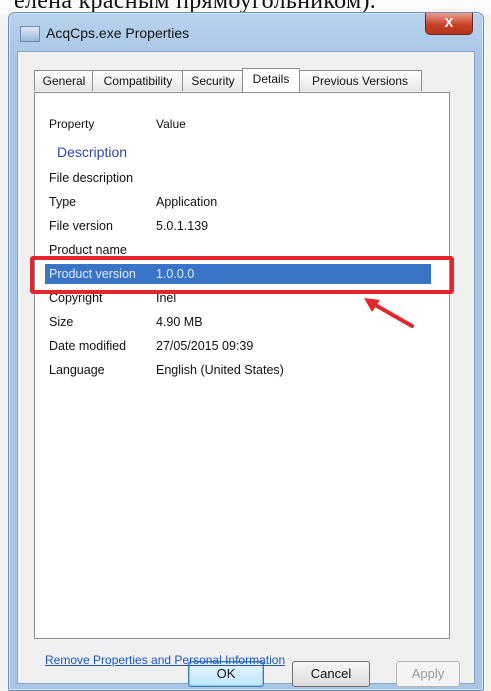  What do you see at coordinates (242, 202) in the screenshot?
I see `property-row: Type Application` at bounding box center [242, 202].